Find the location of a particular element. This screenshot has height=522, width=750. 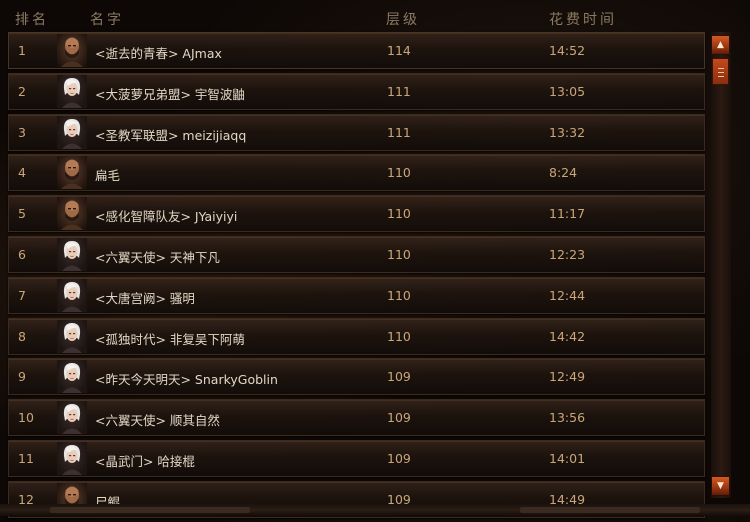

leaderboard-row: 5 <感化智障队友> JYaiyiyi 110 11:17 is located at coordinates (356, 214).